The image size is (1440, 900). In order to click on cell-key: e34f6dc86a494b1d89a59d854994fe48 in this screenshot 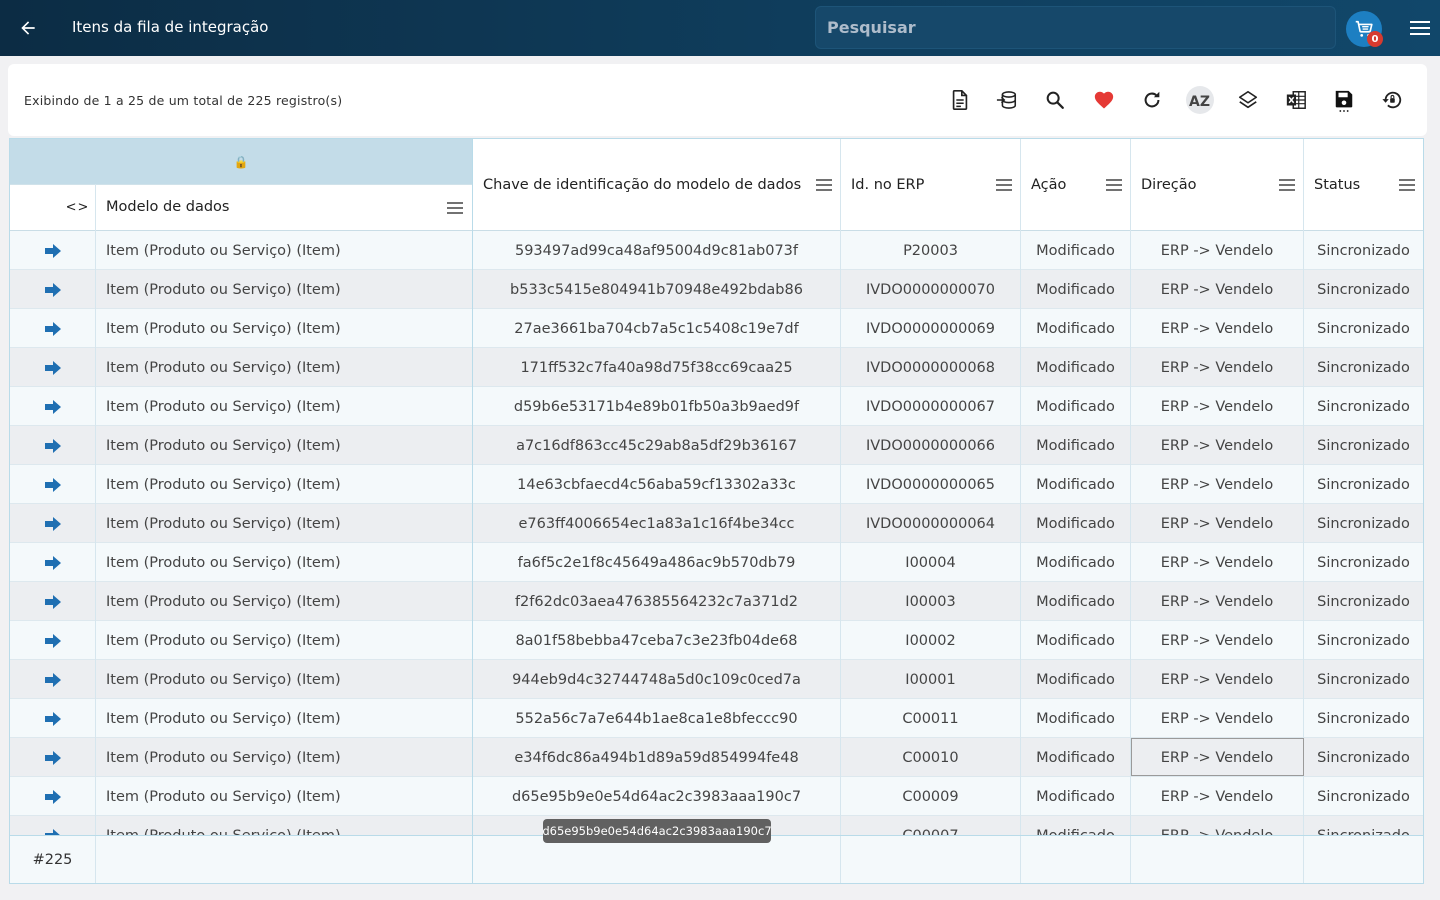, I will do `click(656, 757)`.